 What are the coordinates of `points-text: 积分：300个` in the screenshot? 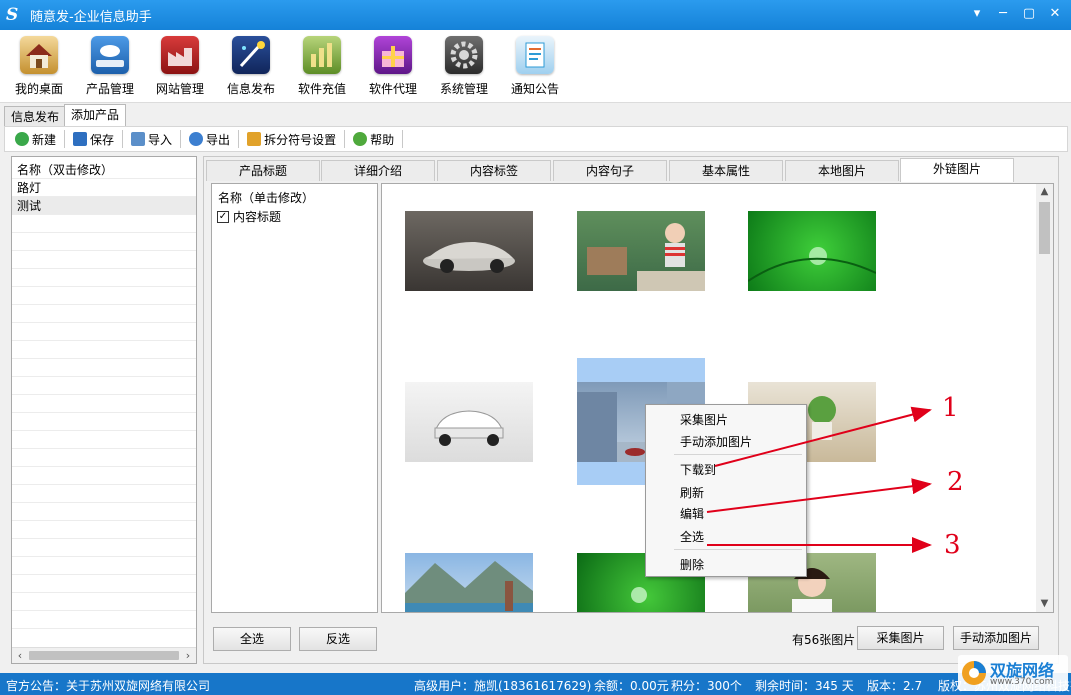 It's located at (706, 686).